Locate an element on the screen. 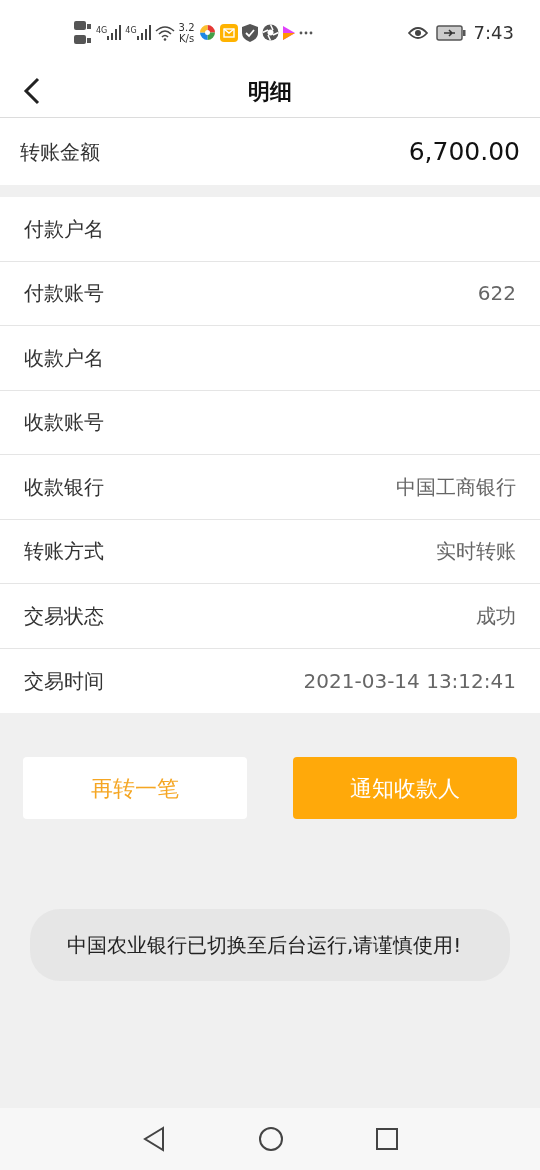 The height and width of the screenshot is (1170, 540). app-logo-icon is located at coordinates (207, 32).